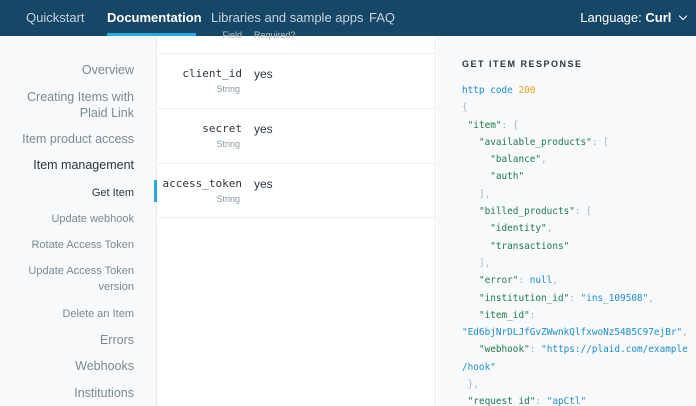 The width and height of the screenshot is (696, 406). Describe the element at coordinates (507, 177) in the screenshot. I see `json-string: "auth"` at that location.